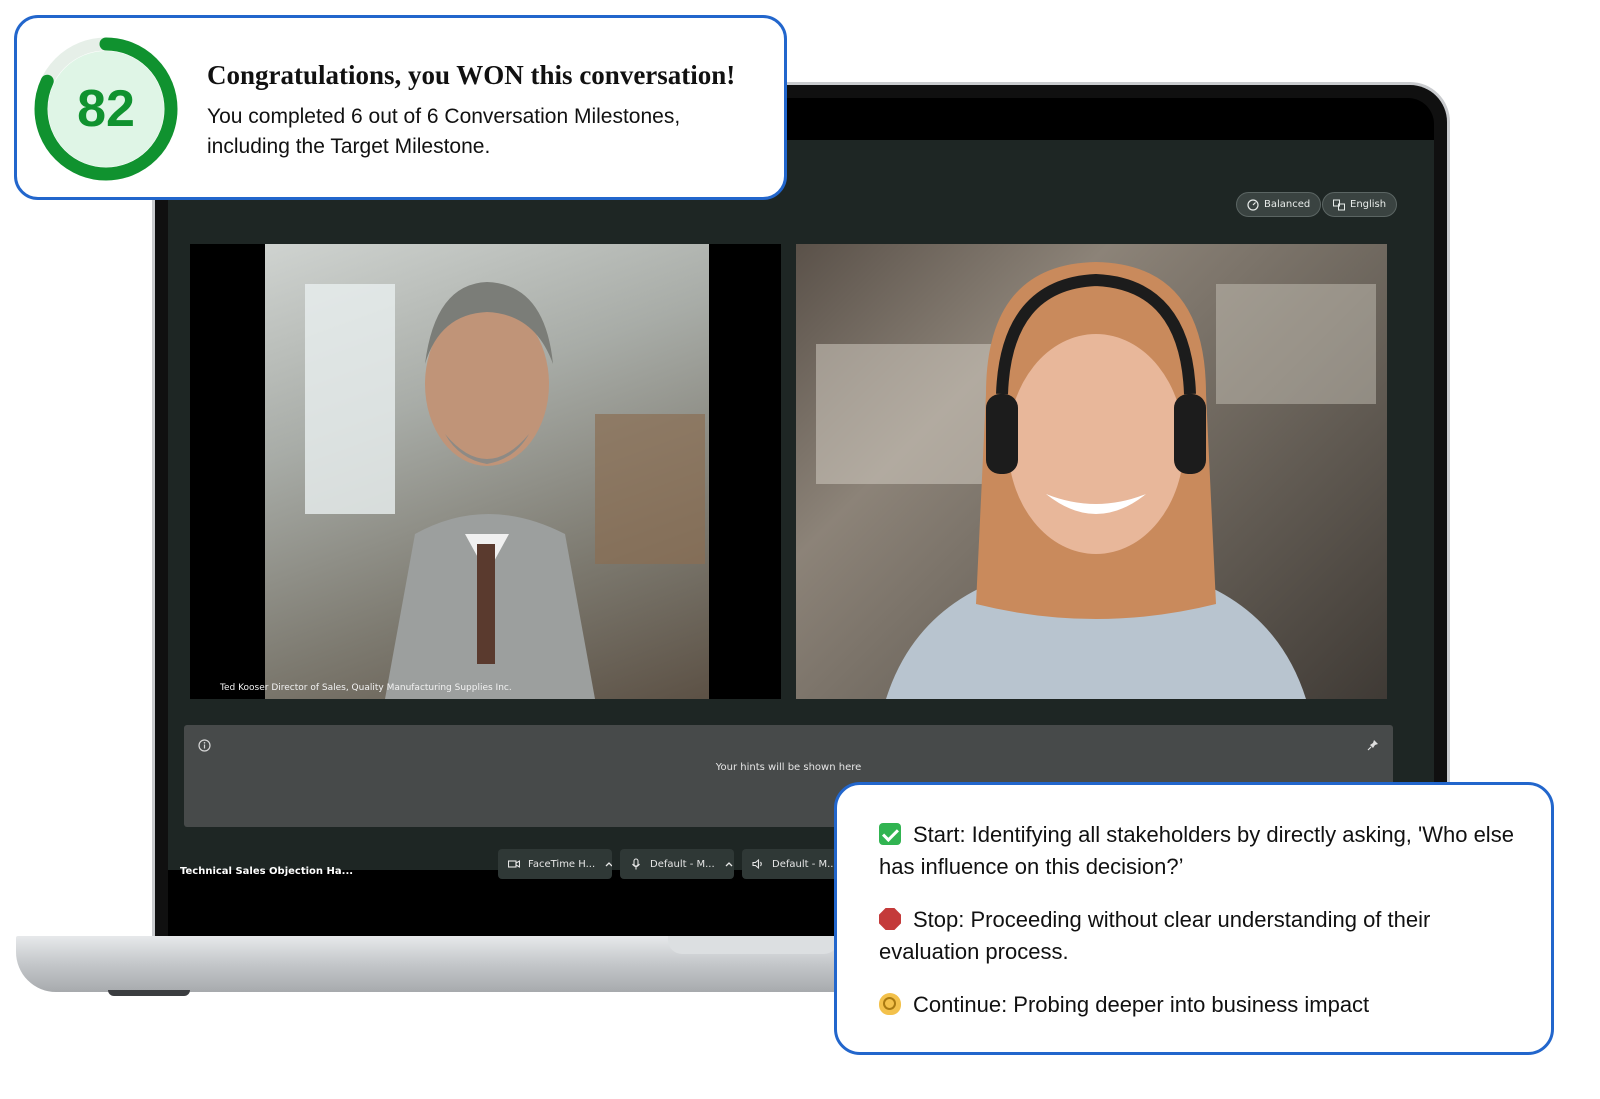  Describe the element at coordinates (1096, 480) in the screenshot. I see `user-person-image` at that location.